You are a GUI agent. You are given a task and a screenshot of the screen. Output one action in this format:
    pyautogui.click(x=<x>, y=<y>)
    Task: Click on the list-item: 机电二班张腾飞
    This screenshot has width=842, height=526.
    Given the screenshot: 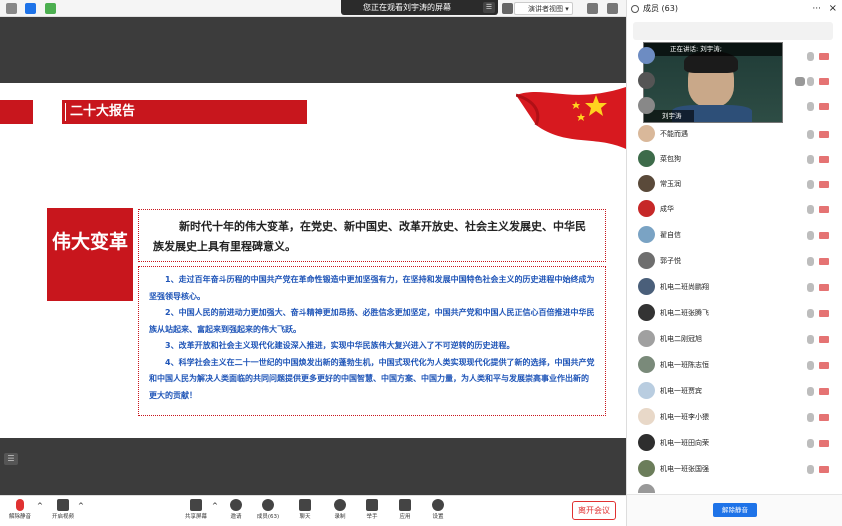 What is the action you would take?
    pyautogui.click(x=734, y=313)
    